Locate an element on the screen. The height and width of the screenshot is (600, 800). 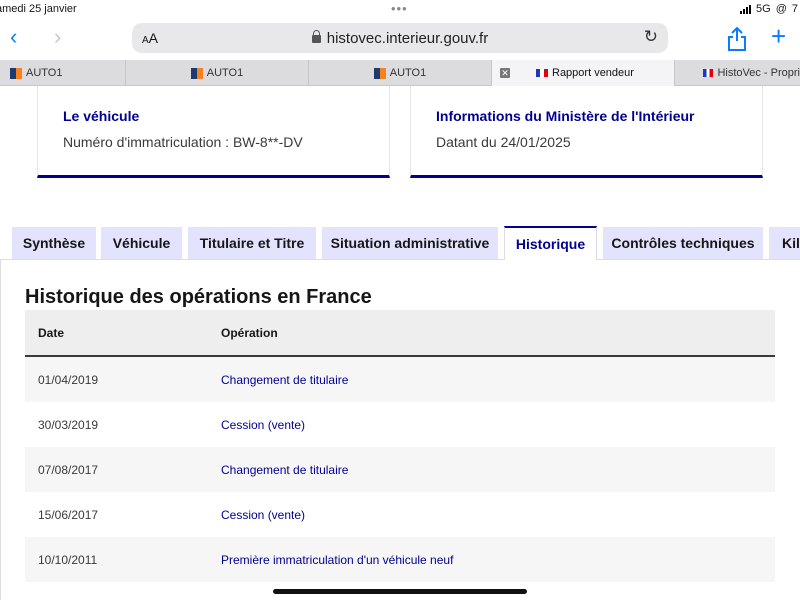
browser-toolbar: ‹ › AA histovec.interieur.gouv.fr ↻ + is located at coordinates (400, 40).